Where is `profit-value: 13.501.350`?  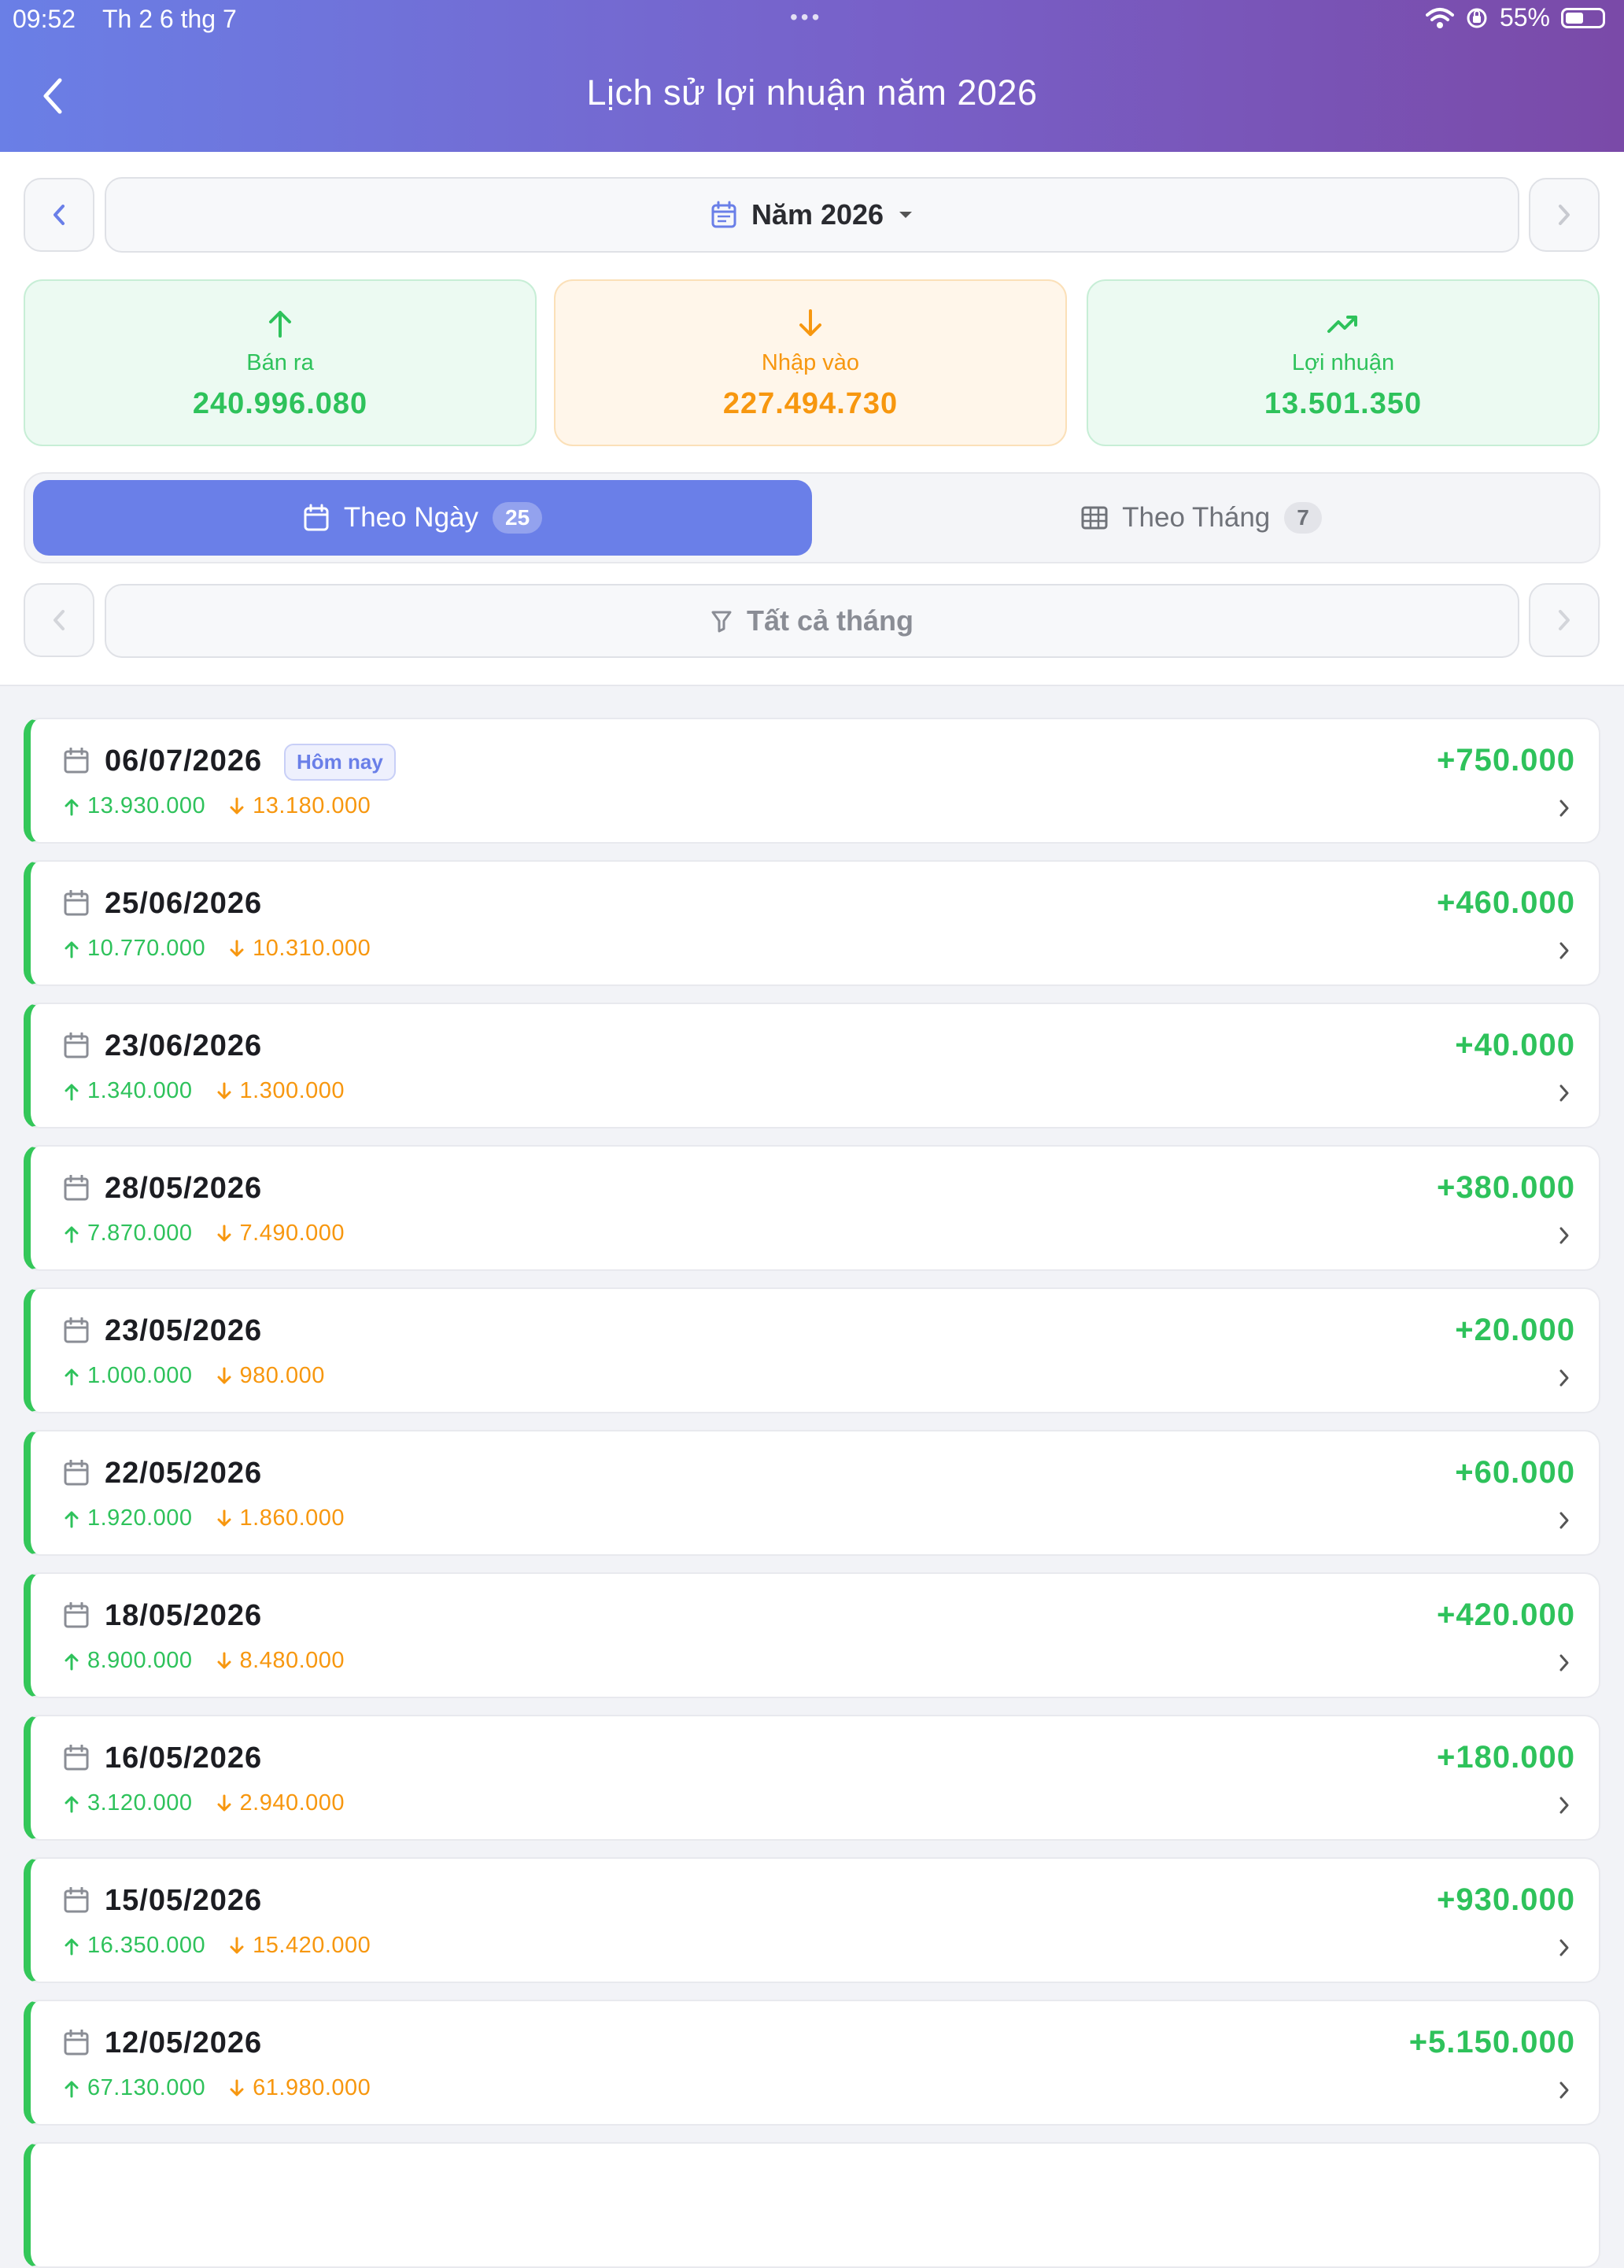 profit-value: 13.501.350 is located at coordinates (1343, 403).